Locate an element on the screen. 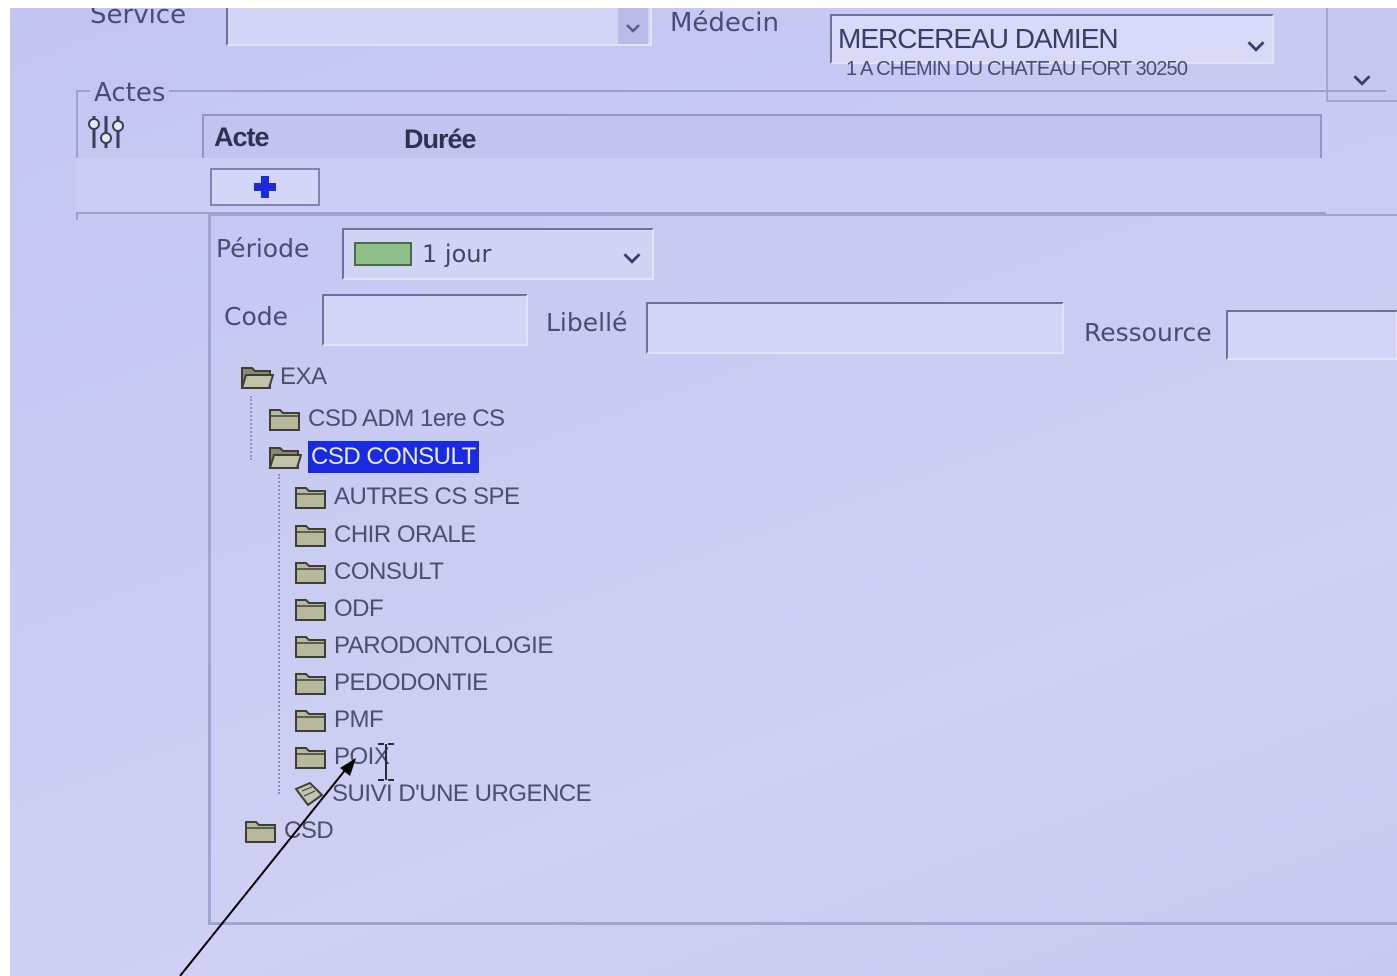 The image size is (1397, 976). tree-node: CHIR ORALE is located at coordinates (385, 535).